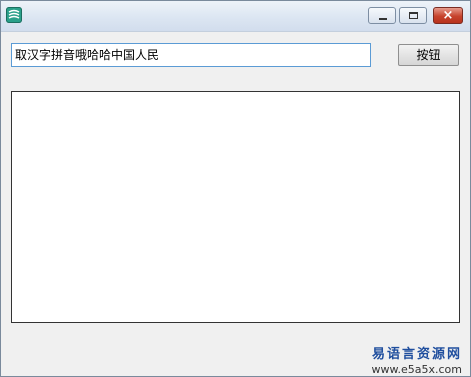 The height and width of the screenshot is (377, 471). What do you see at coordinates (383, 19) in the screenshot?
I see `minimize-icon` at bounding box center [383, 19].